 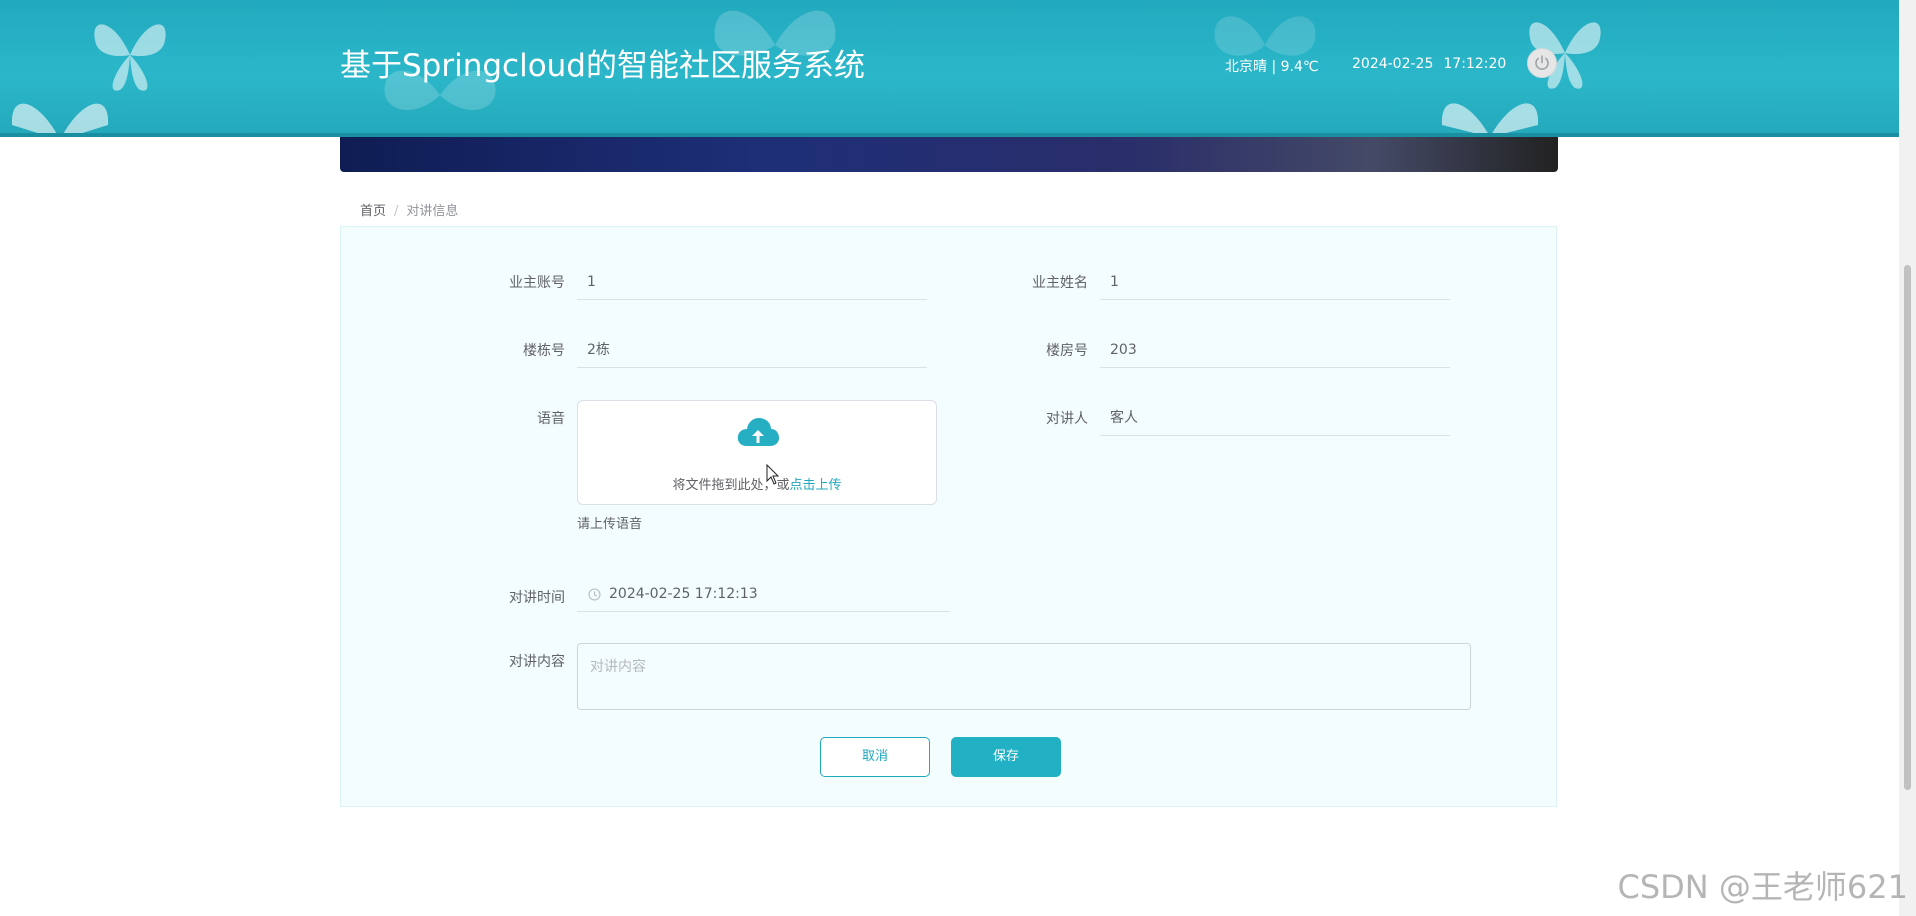 What do you see at coordinates (537, 598) in the screenshot?
I see `intercom-time-label: 对讲时间` at bounding box center [537, 598].